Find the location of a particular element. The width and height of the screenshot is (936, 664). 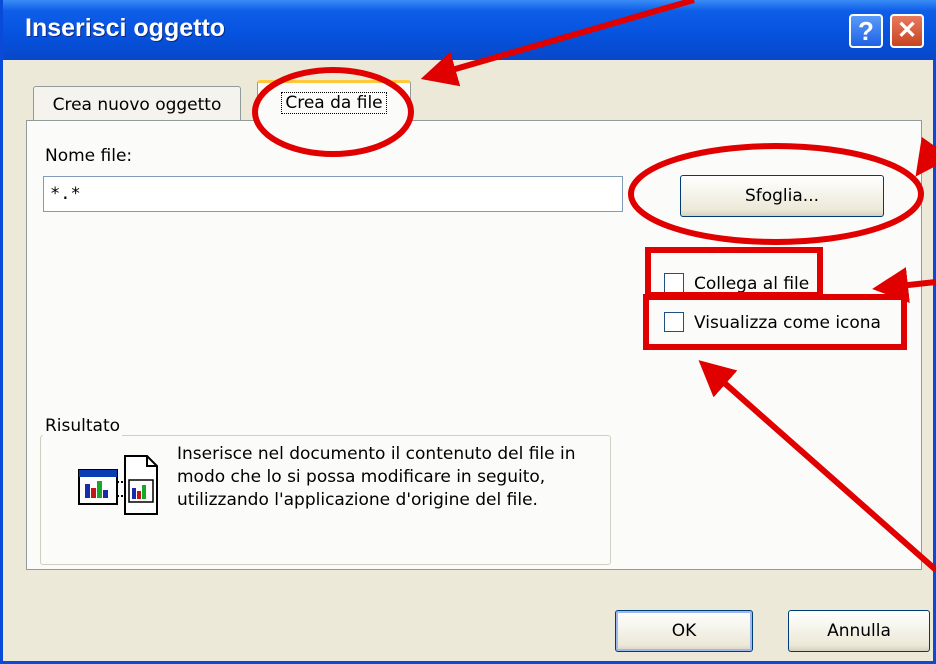

tab-create-new: Crea nuovo oggetto is located at coordinates (137, 104).